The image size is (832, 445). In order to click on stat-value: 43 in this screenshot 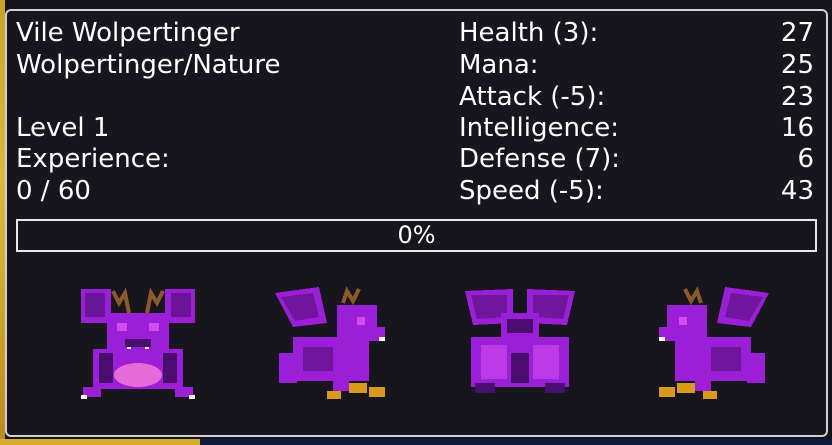, I will do `click(797, 191)`.